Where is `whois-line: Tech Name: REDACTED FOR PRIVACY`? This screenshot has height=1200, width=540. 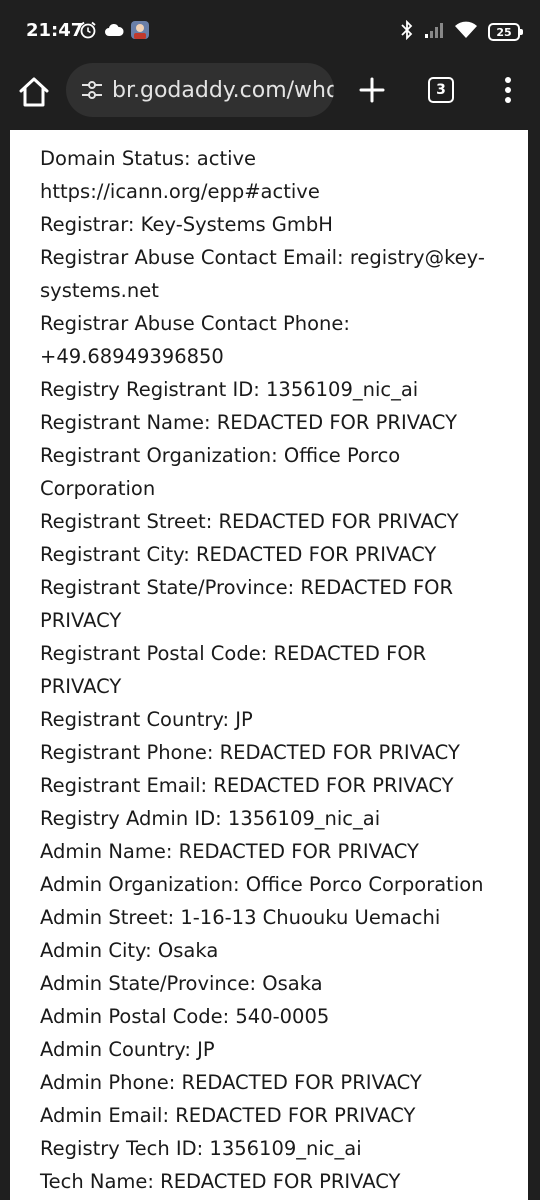 whois-line: Tech Name: REDACTED FOR PRIVACY is located at coordinates (220, 1181).